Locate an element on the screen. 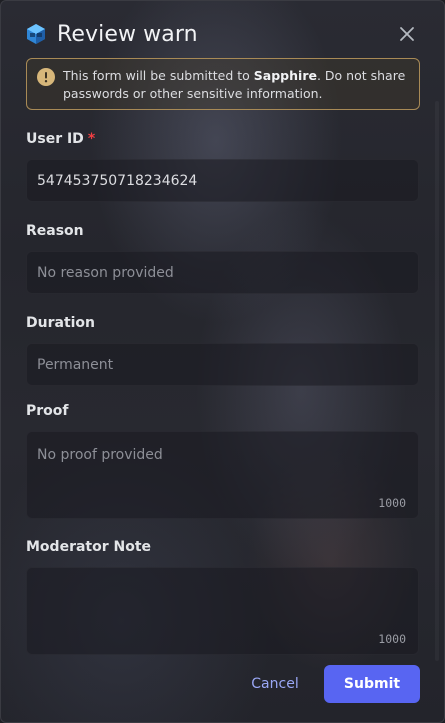  user-id-label-text: User ID is located at coordinates (55, 139).